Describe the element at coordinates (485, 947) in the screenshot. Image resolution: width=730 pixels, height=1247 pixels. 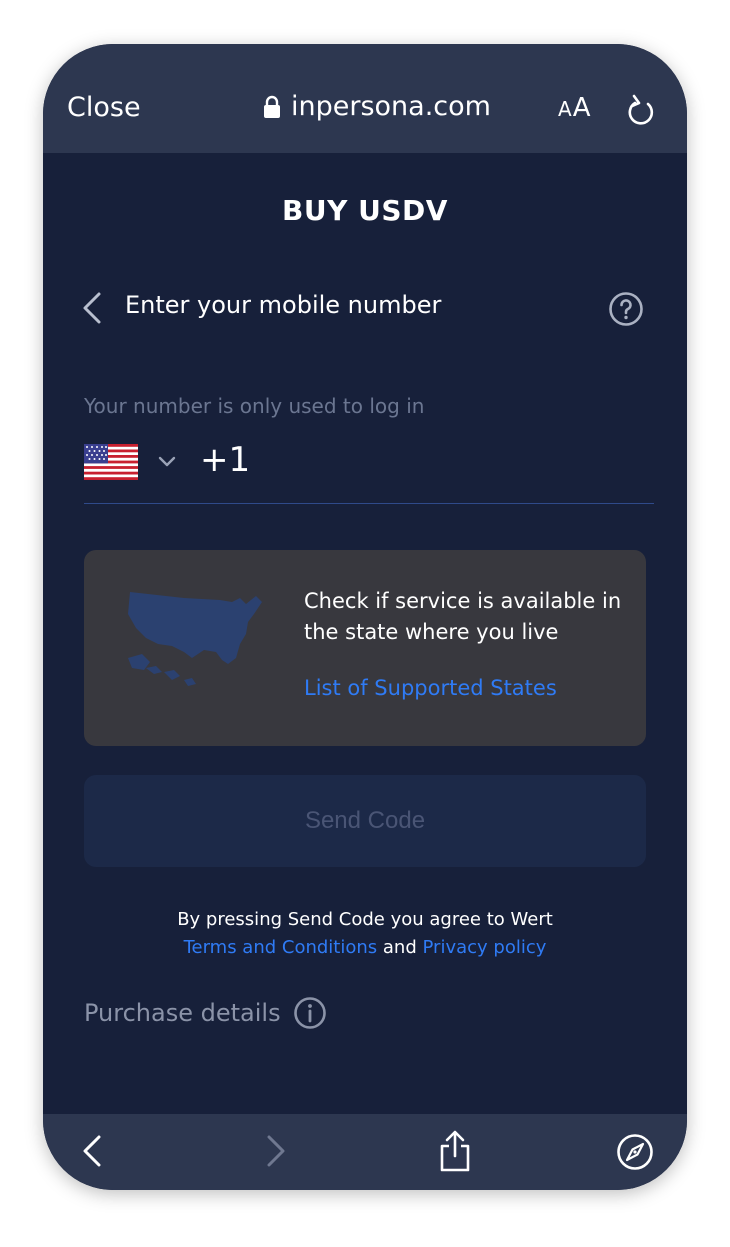
I see `privacy-policy-link: Privacy policy` at that location.